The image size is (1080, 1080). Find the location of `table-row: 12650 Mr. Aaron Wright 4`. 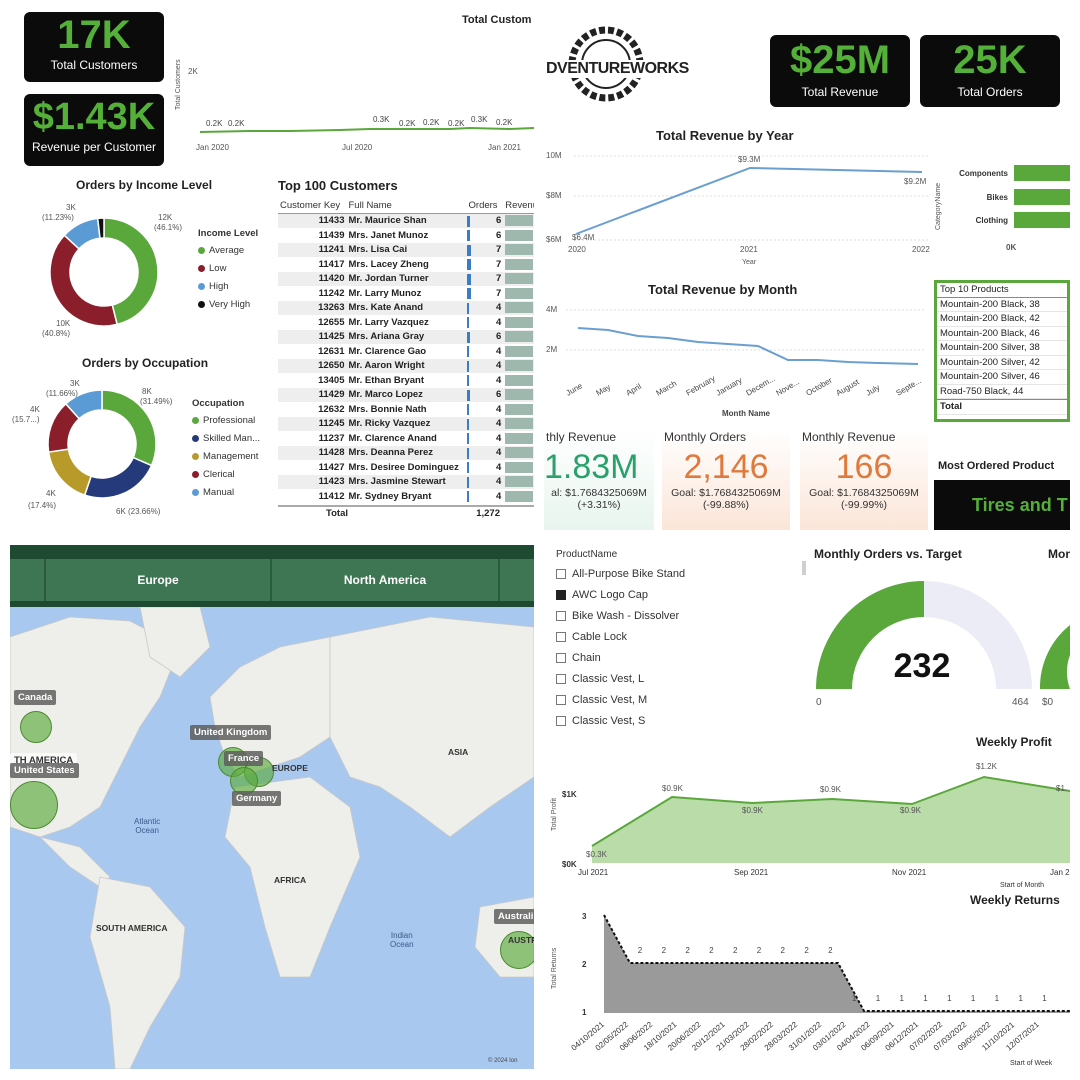

table-row: 12650 Mr. Aaron Wright 4 is located at coordinates (406, 365).